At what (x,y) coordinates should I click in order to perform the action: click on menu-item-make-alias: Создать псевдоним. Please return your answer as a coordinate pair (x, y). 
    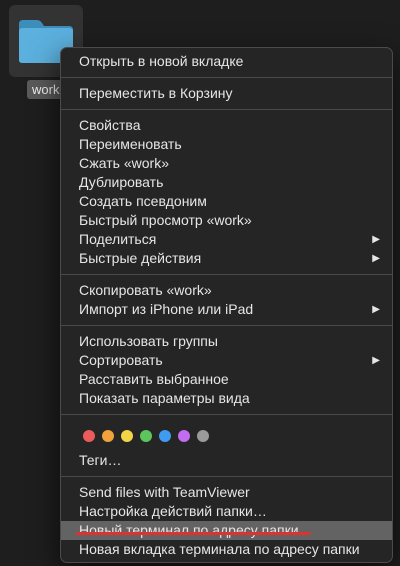
    Looking at the image, I should click on (226, 201).